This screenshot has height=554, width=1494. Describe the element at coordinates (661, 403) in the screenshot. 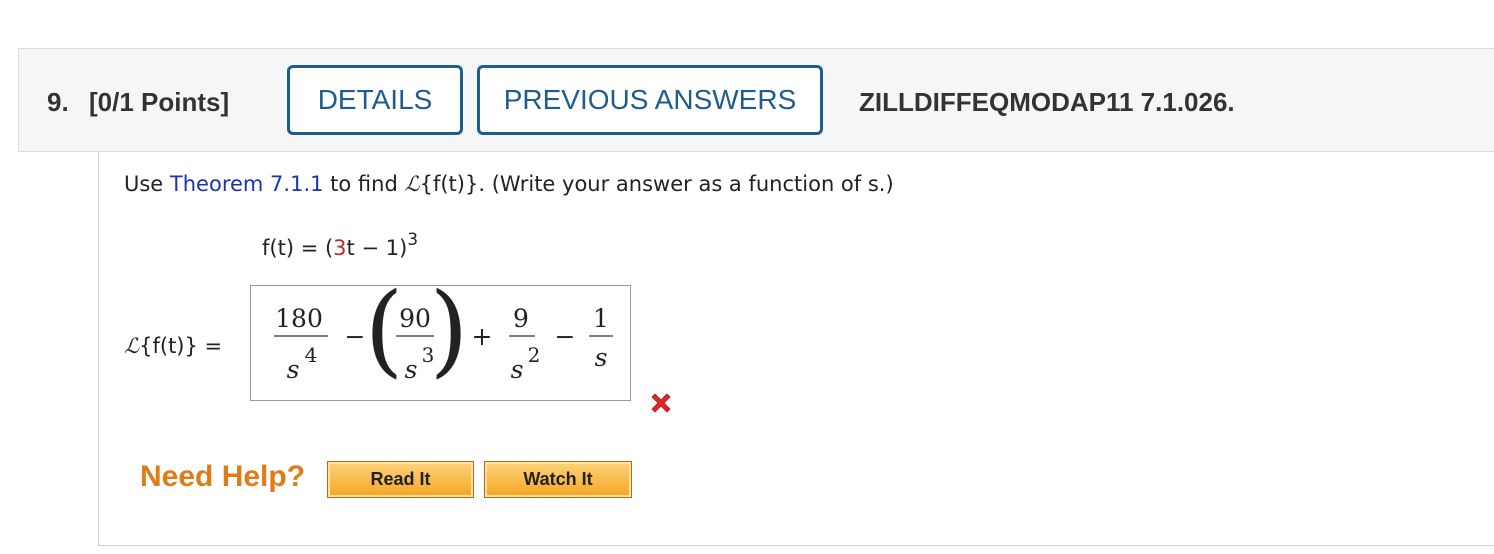

I see `incorrect-icon` at that location.